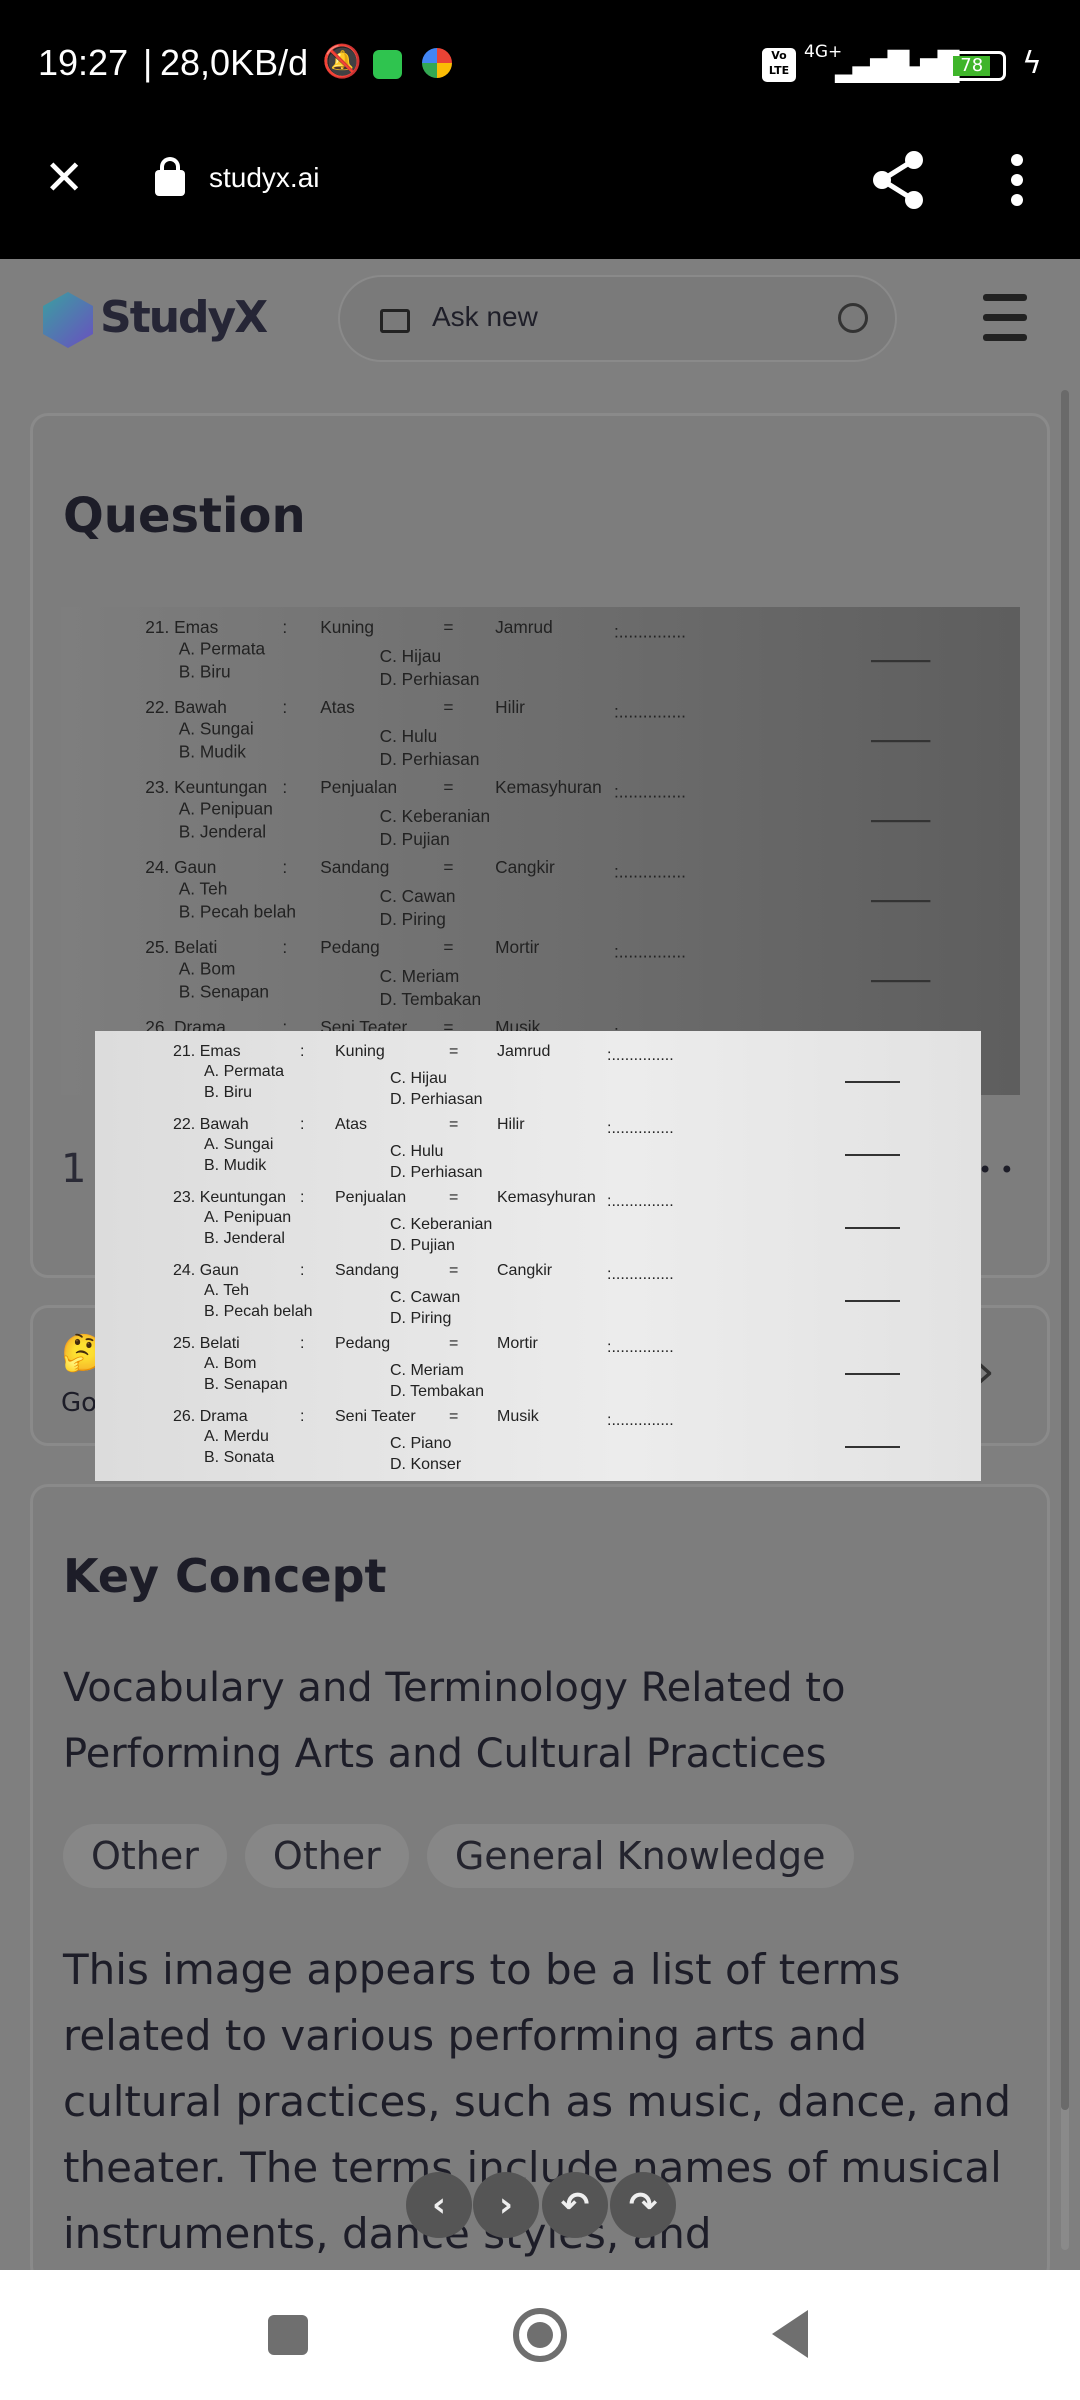 The width and height of the screenshot is (1080, 2400). Describe the element at coordinates (211, 1124) in the screenshot. I see `worksheet-num: 22. Bawah` at that location.